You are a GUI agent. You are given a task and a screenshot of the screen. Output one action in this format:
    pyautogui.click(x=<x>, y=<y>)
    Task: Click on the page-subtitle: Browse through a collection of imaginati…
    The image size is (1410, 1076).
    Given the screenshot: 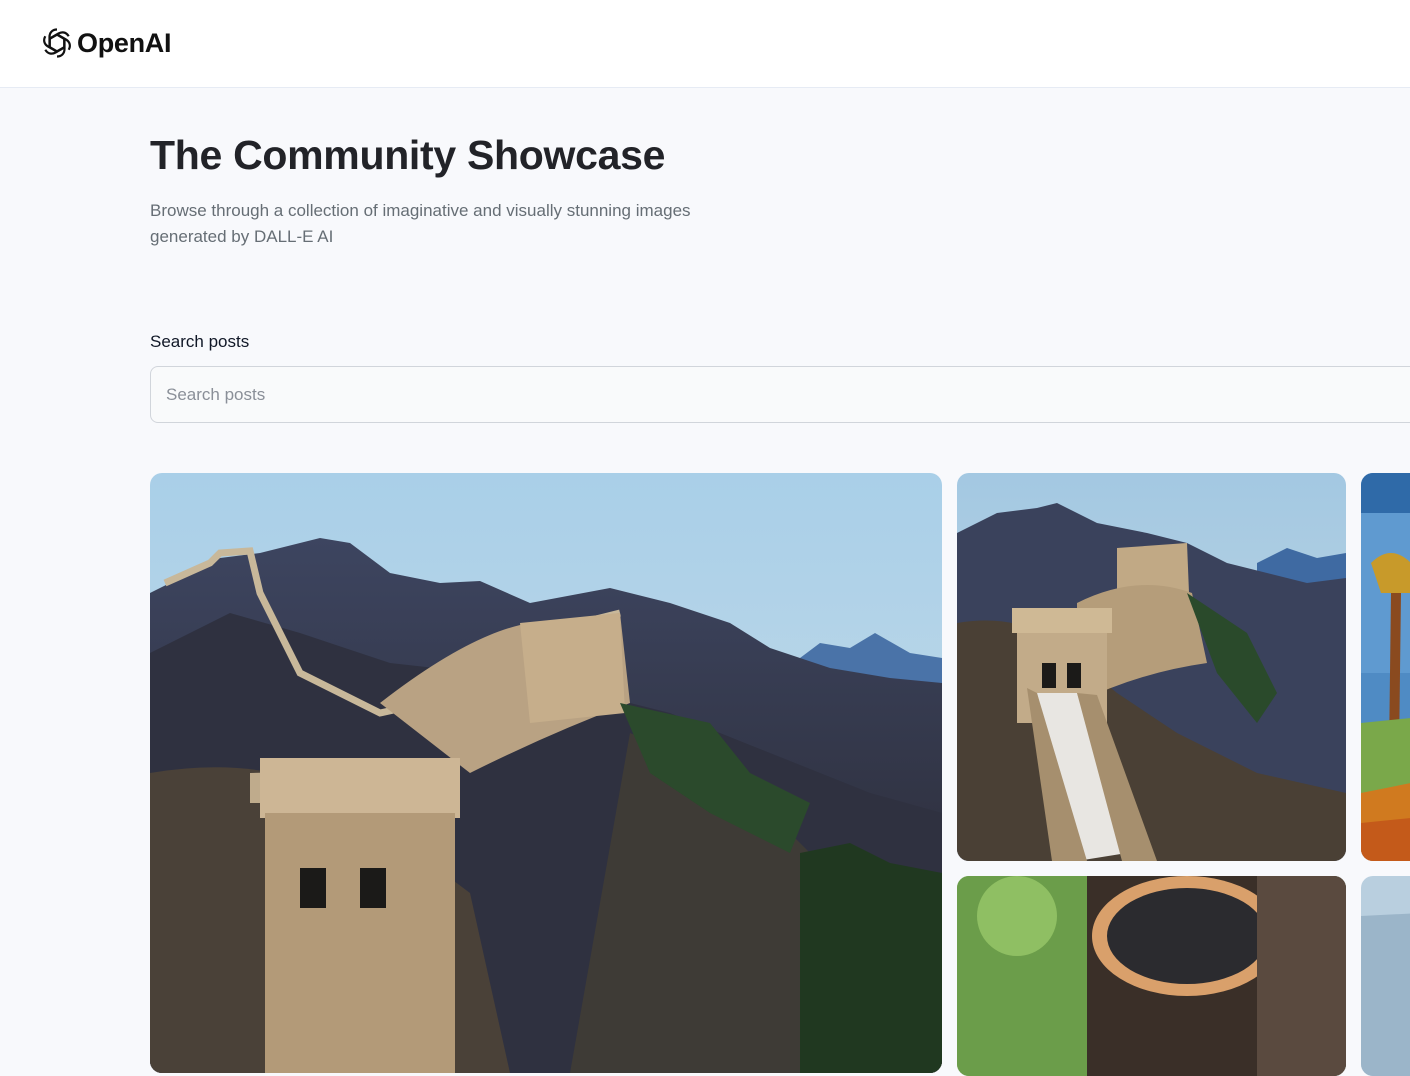 What is the action you would take?
    pyautogui.click(x=420, y=223)
    